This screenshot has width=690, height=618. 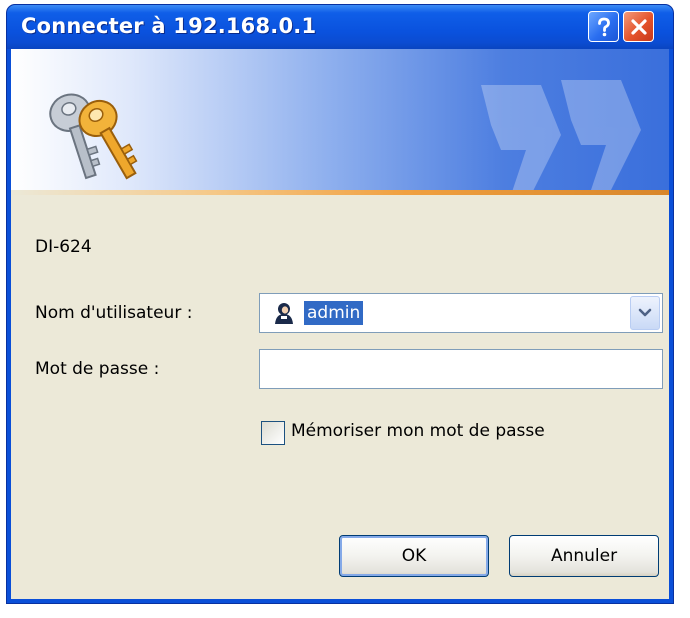 I want to click on close-icon, so click(x=638, y=26).